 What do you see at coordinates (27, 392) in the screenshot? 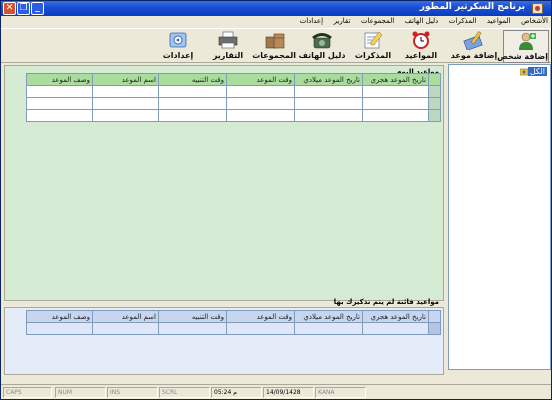
I see `status-caps: CAPS` at bounding box center [27, 392].